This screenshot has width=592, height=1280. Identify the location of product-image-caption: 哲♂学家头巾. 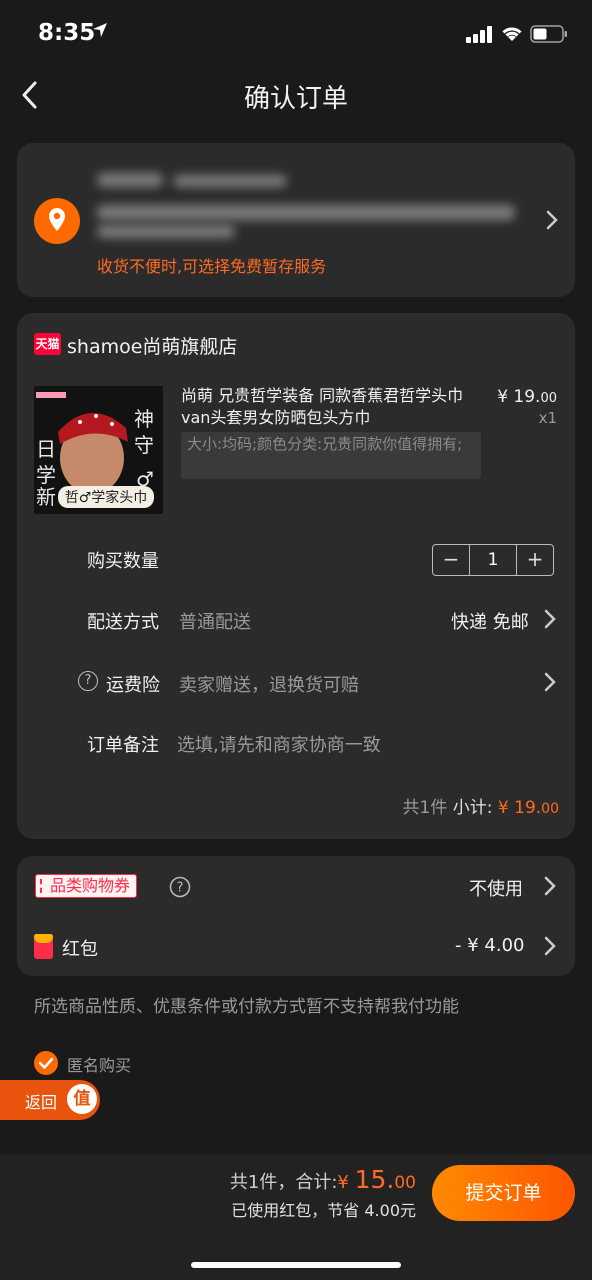
(106, 497).